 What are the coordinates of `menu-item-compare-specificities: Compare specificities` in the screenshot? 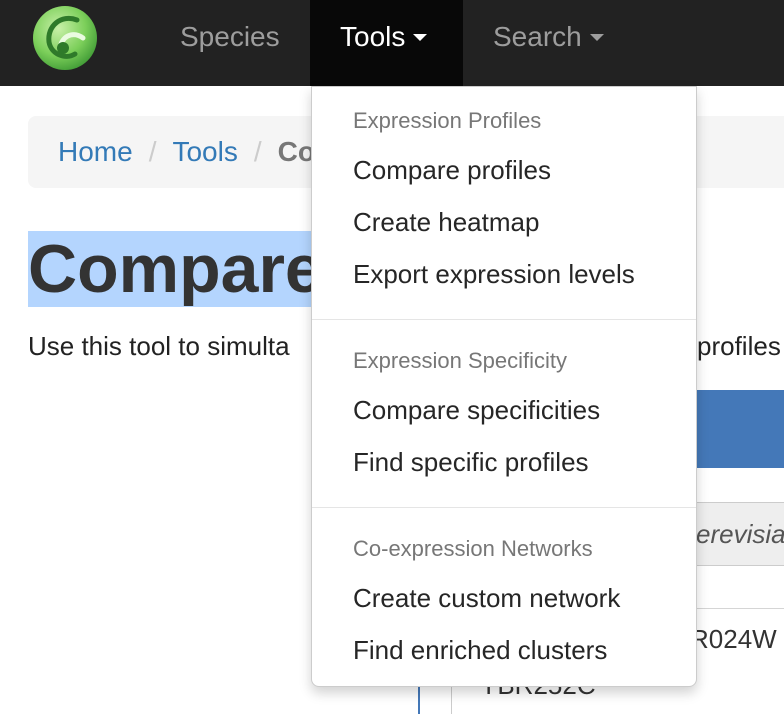 It's located at (476, 410).